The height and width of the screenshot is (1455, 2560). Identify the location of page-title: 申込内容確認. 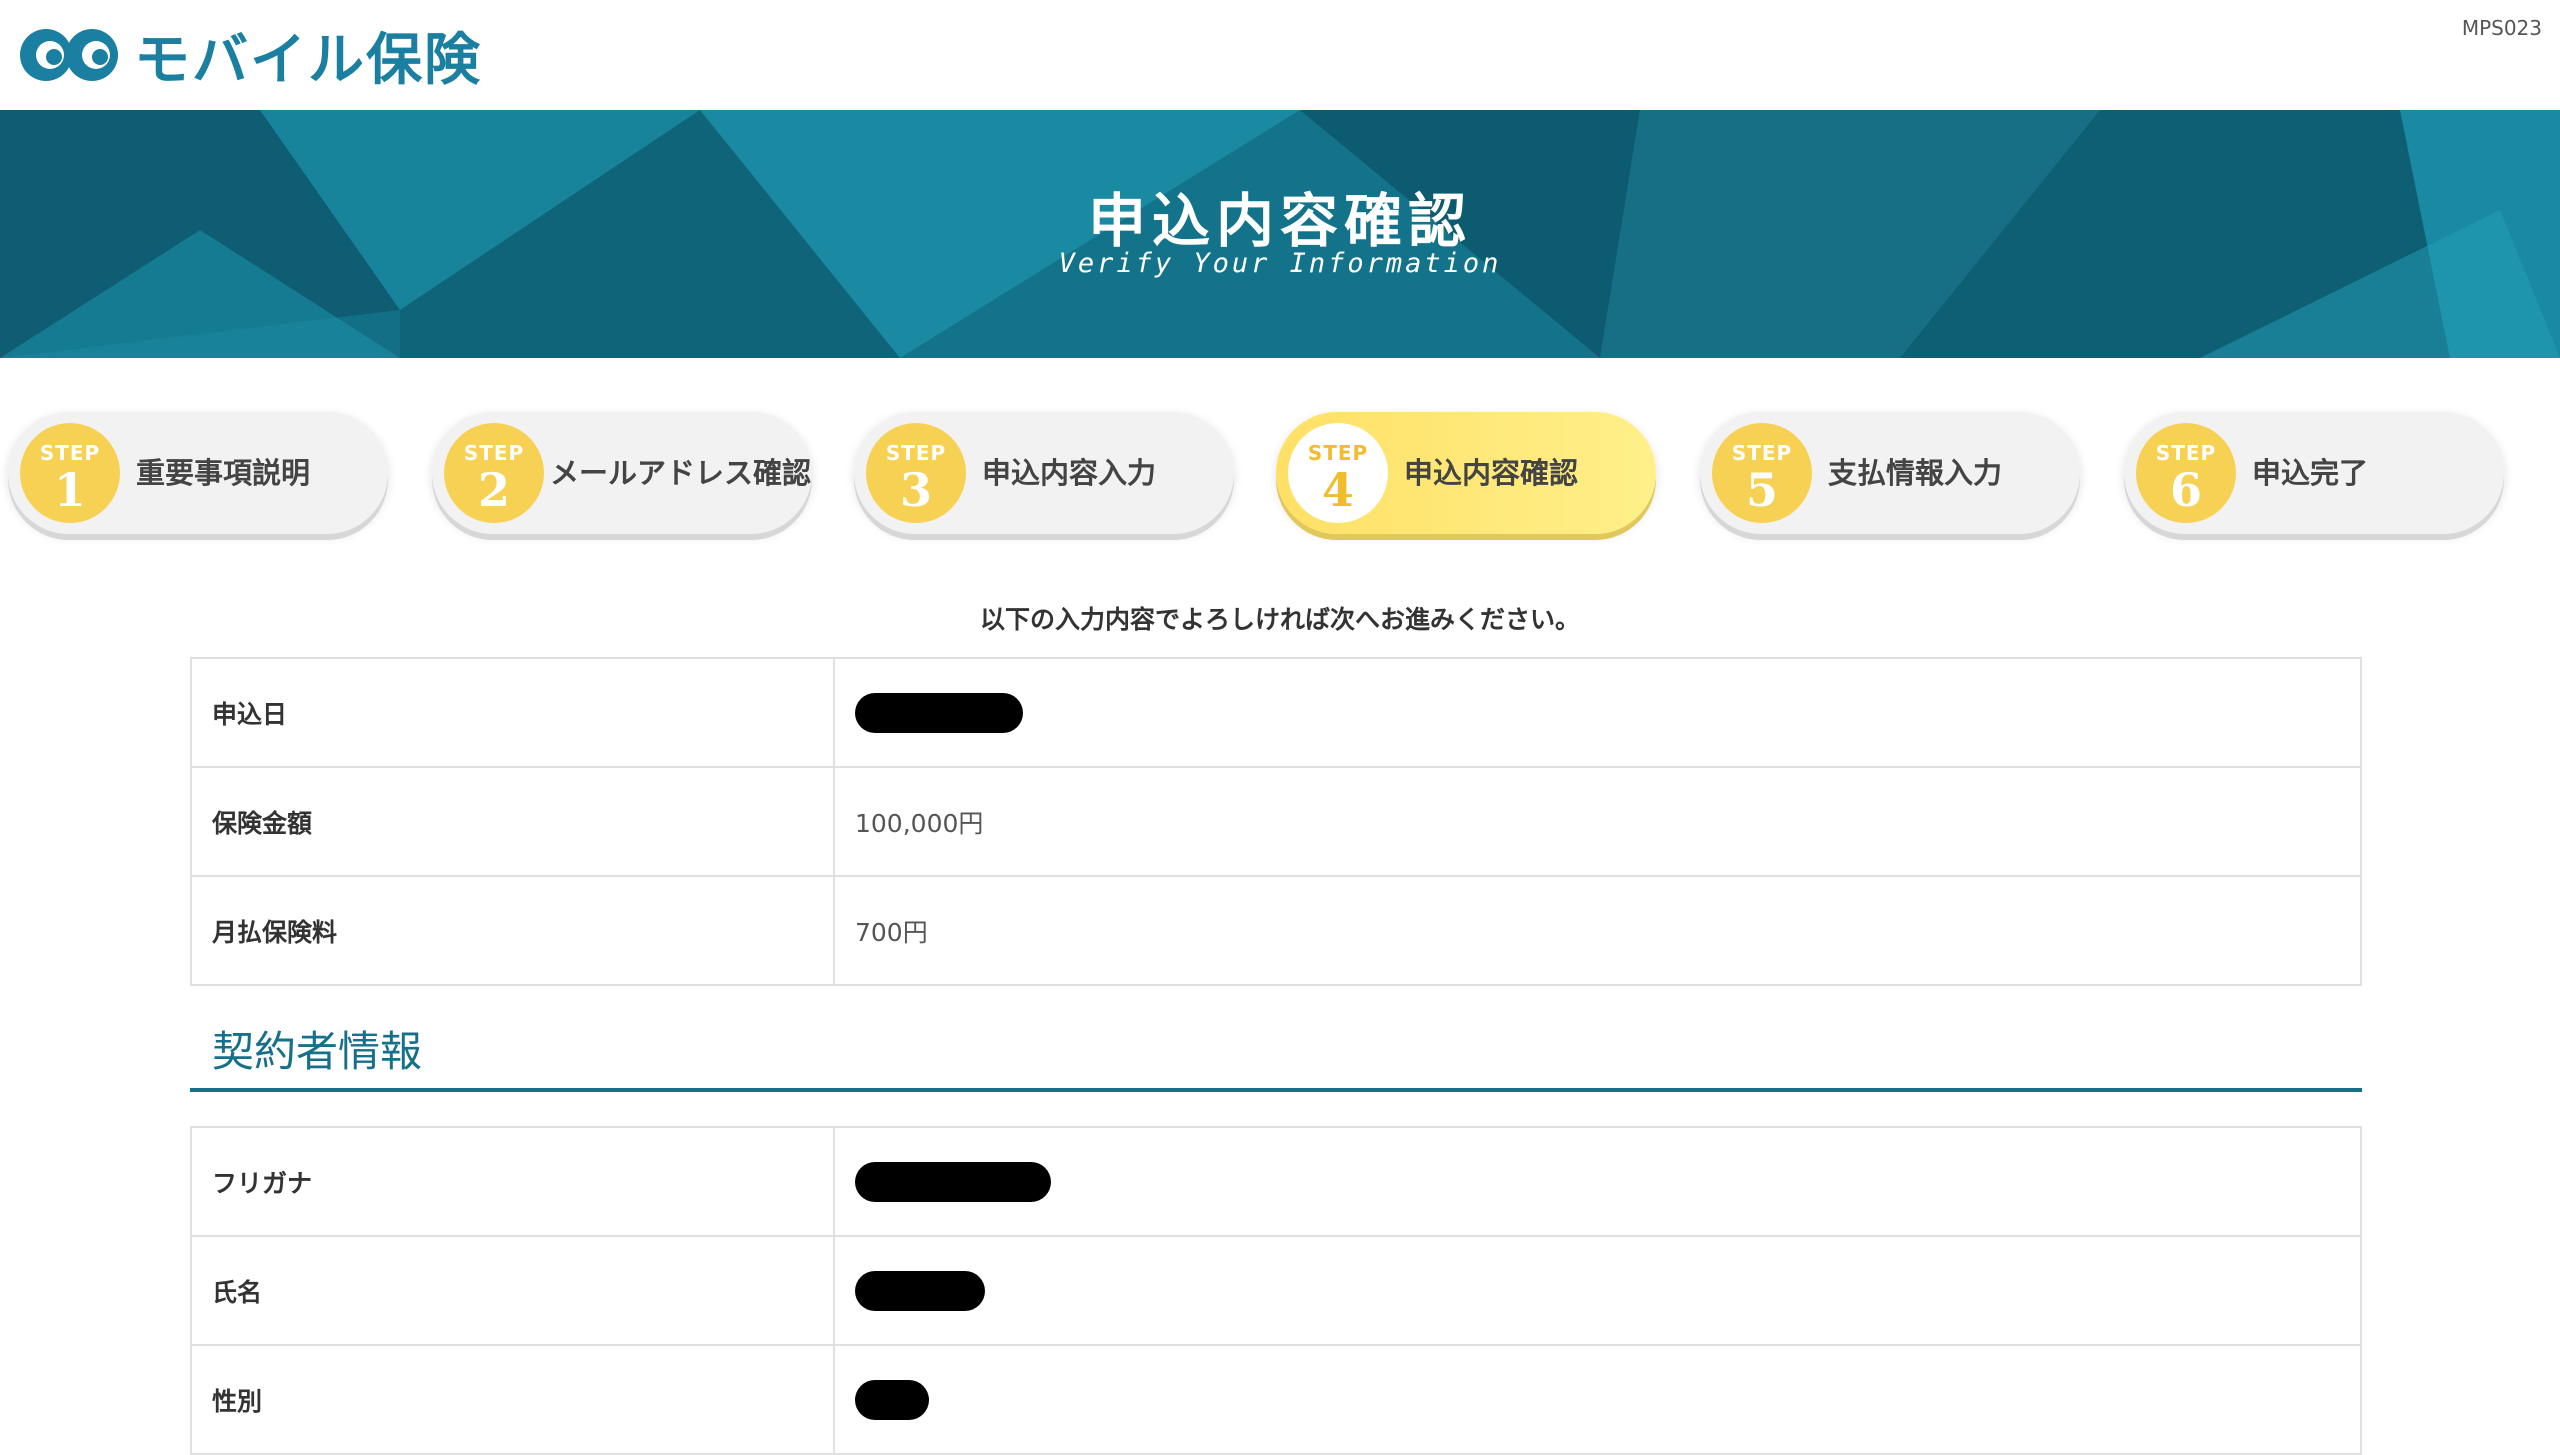
(1279, 221).